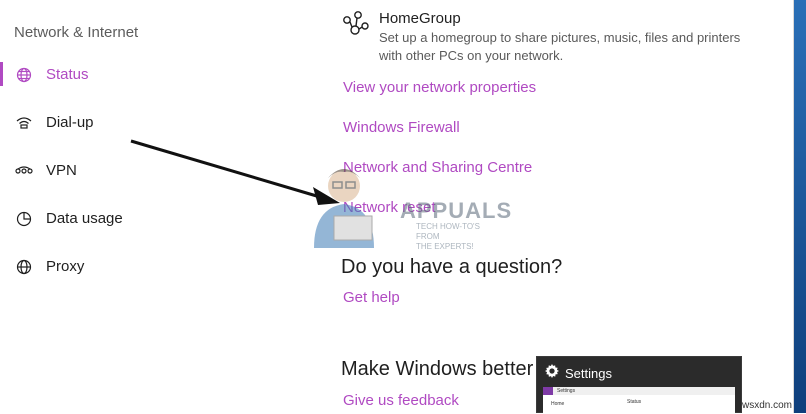 Image resolution: width=806 pixels, height=414 pixels. What do you see at coordinates (588, 373) in the screenshot?
I see `preview-title: Settings` at bounding box center [588, 373].